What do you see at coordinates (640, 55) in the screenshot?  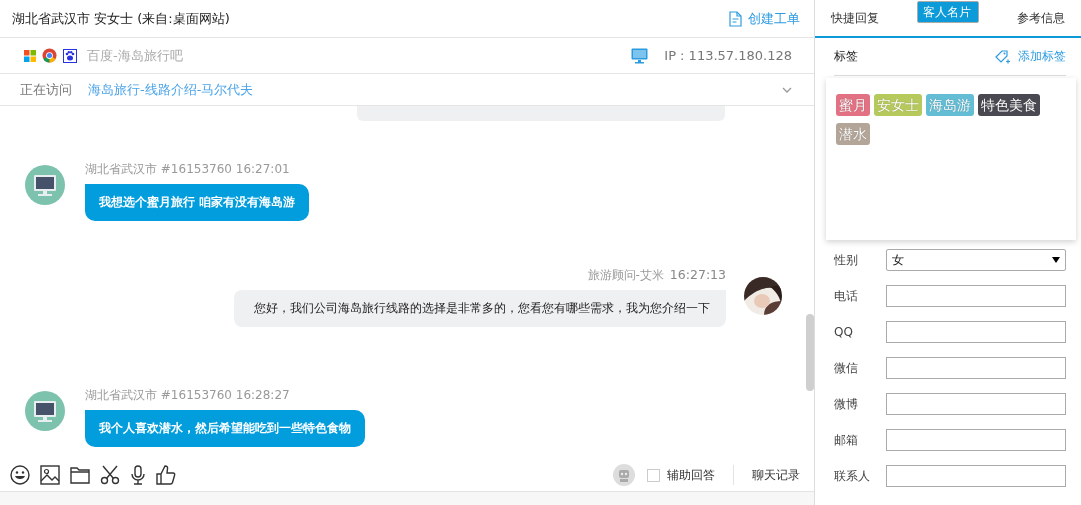 I see `monitor-icon` at bounding box center [640, 55].